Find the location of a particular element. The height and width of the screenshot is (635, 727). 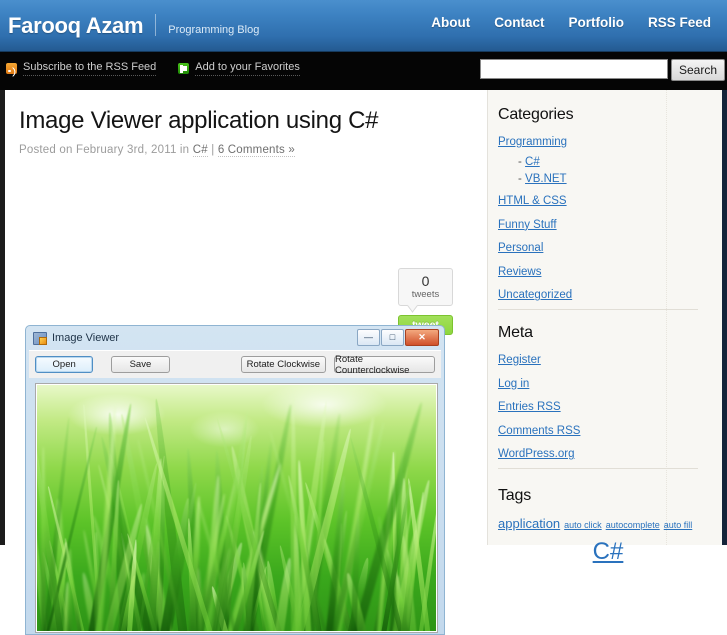

close-glyph: ✕ is located at coordinates (422, 337).